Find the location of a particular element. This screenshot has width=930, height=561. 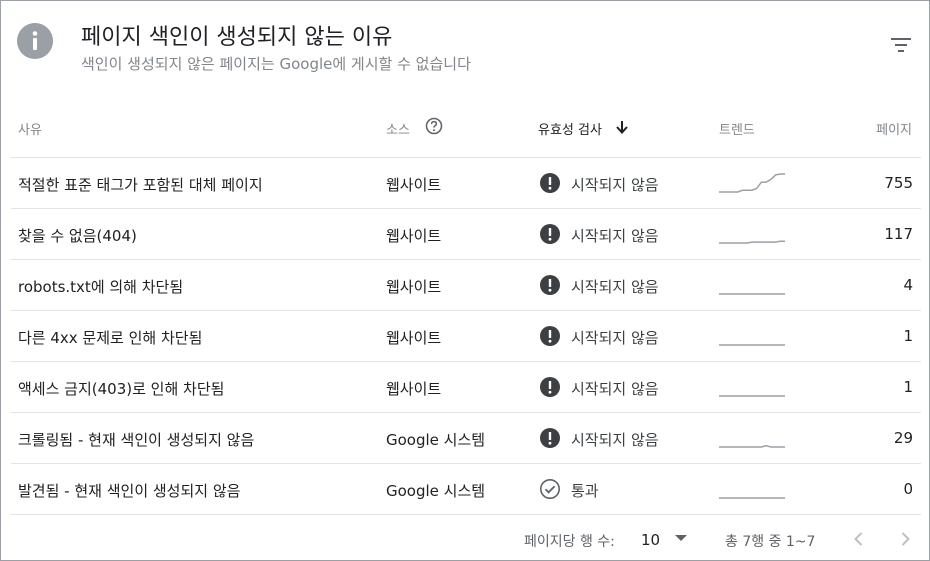

table-row: 크롤링됨 - 현재 색인이 생성되지 않음 Google 시스템 시작되지 않음 29 is located at coordinates (466, 437).